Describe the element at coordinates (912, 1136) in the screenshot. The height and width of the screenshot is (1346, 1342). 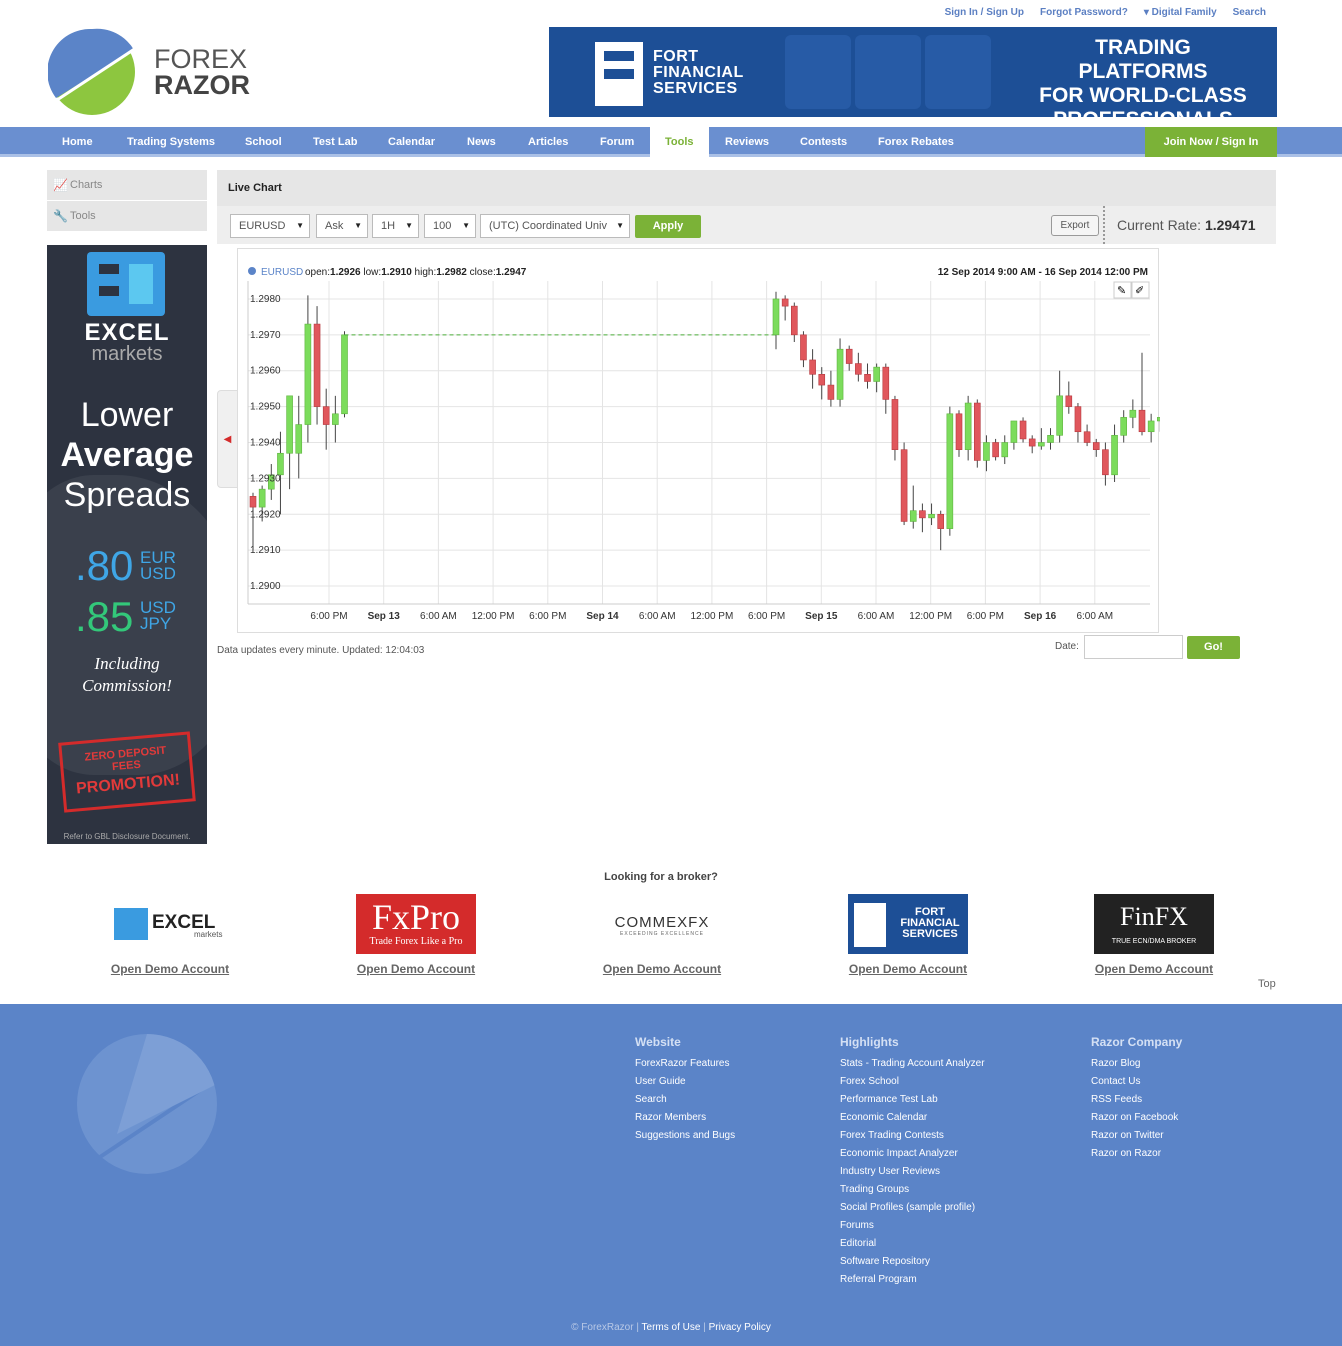
I see `footer-link: Forex Trading Contests` at that location.